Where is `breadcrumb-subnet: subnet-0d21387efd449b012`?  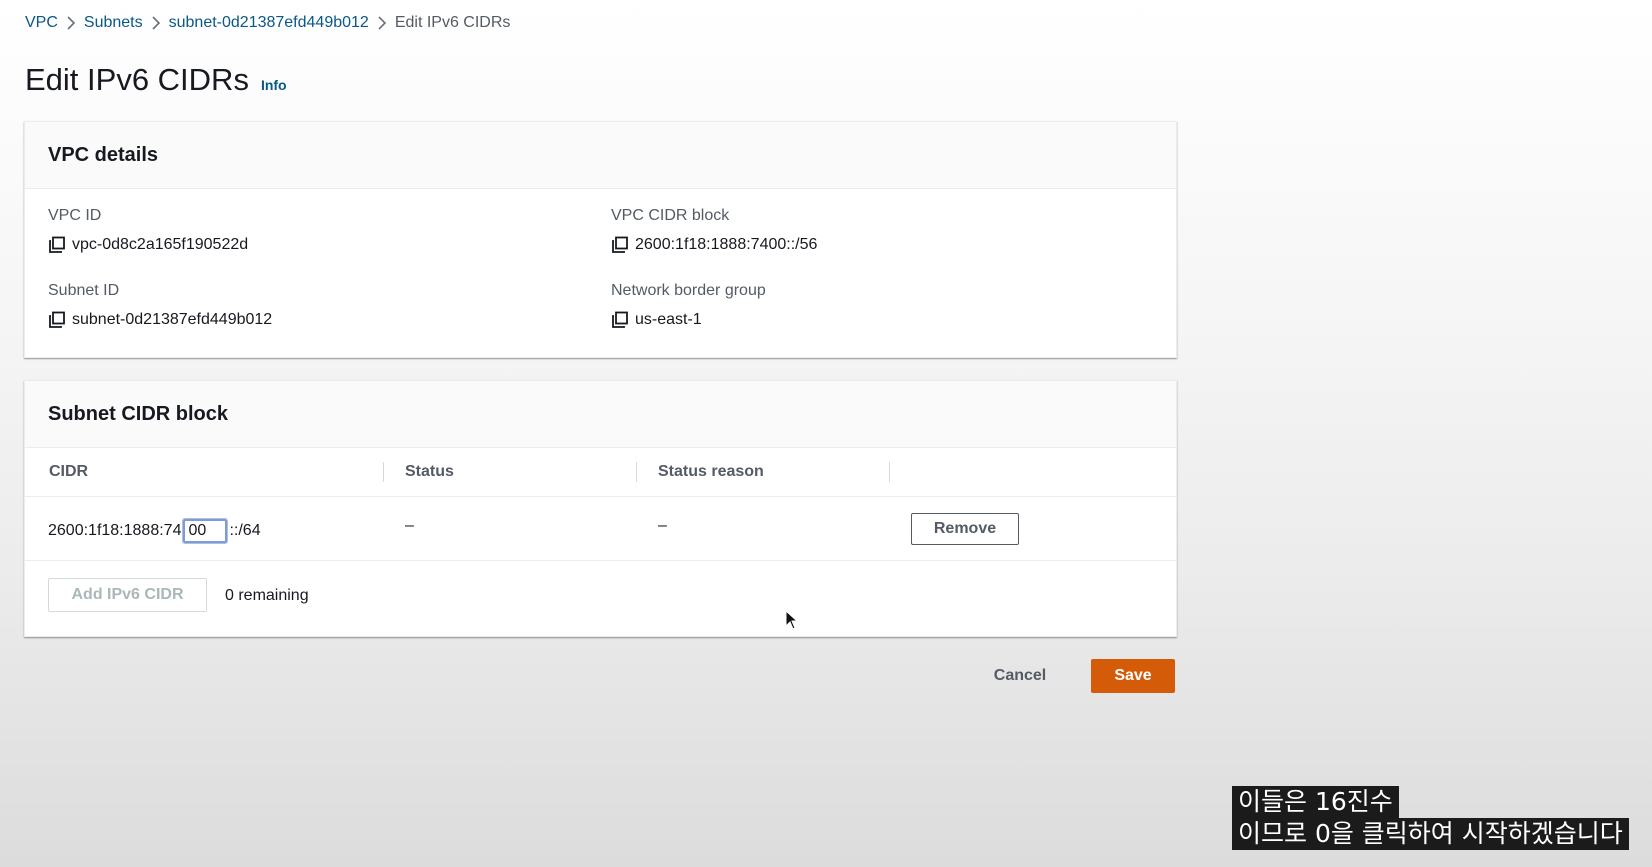 breadcrumb-subnet: subnet-0d21387efd449b012 is located at coordinates (269, 23).